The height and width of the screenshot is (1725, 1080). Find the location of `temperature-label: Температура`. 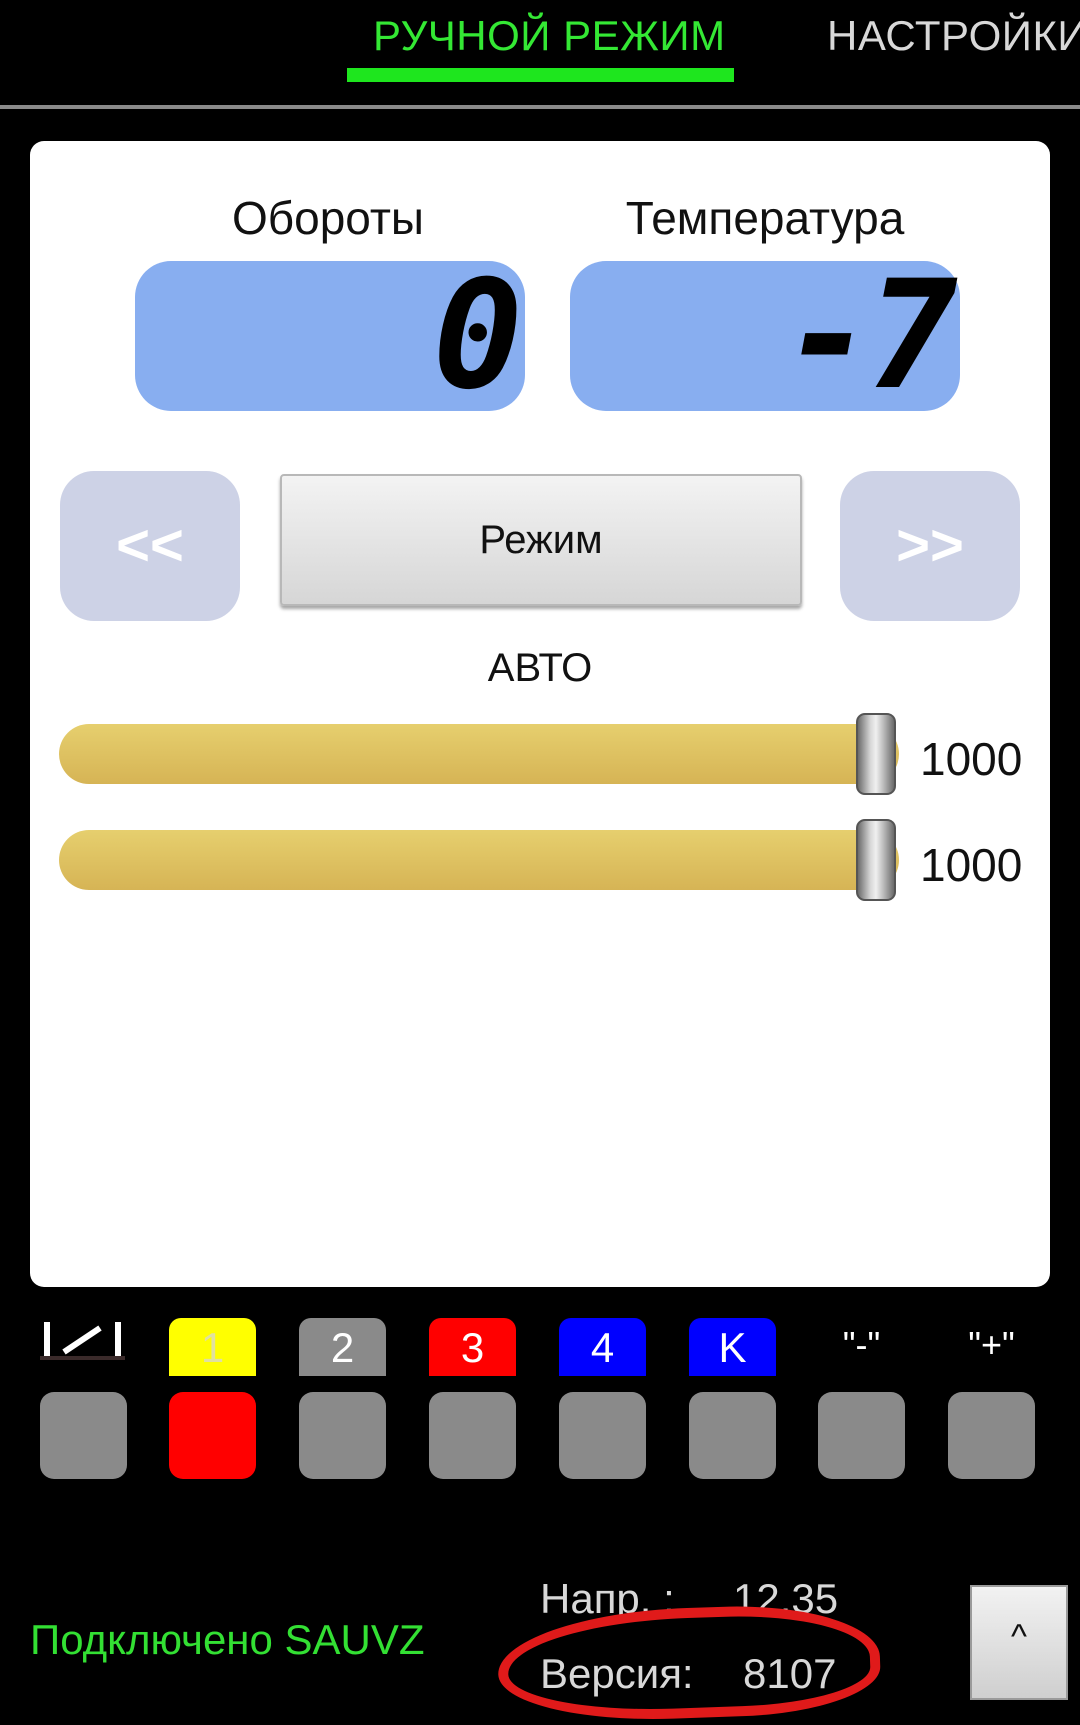

temperature-label: Температура is located at coordinates (765, 218).